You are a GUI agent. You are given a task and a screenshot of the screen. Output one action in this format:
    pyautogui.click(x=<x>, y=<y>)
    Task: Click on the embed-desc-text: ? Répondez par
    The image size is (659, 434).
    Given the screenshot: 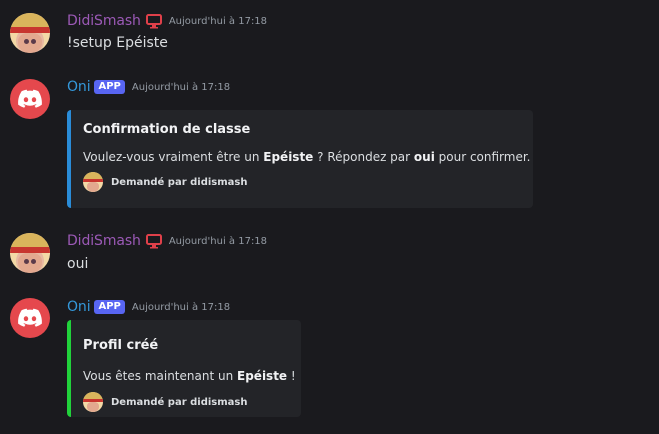 What is the action you would take?
    pyautogui.click(x=363, y=157)
    